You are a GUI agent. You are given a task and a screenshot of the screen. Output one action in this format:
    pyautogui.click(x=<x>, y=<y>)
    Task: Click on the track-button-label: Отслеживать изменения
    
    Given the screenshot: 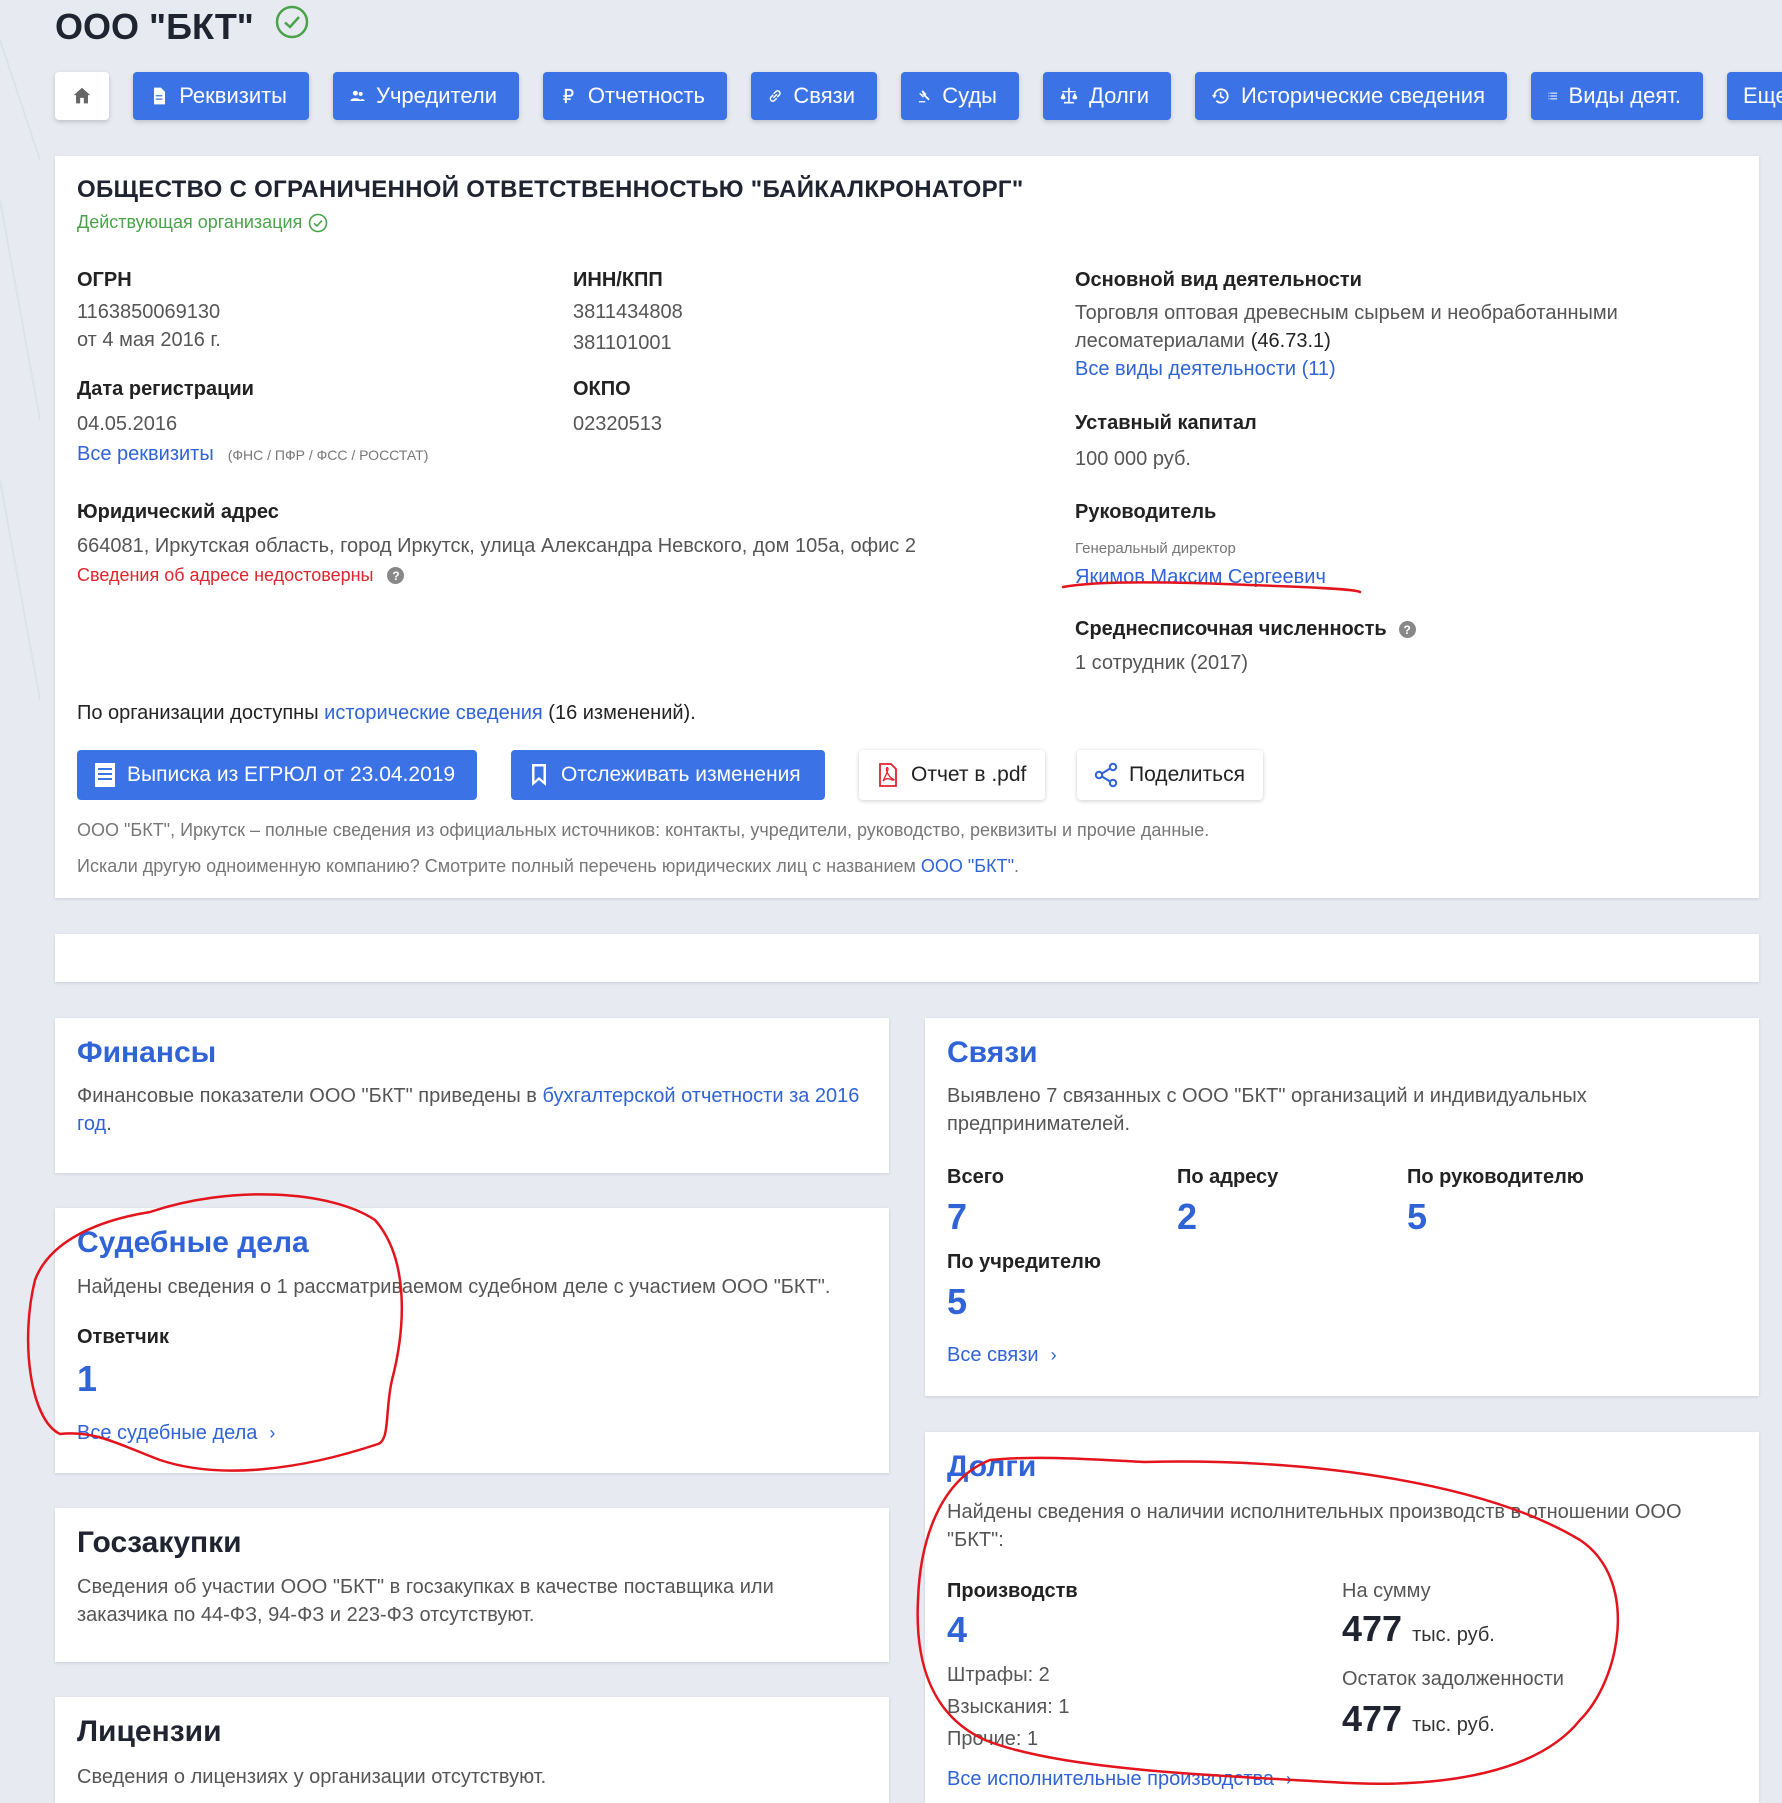 What is the action you would take?
    pyautogui.click(x=681, y=774)
    